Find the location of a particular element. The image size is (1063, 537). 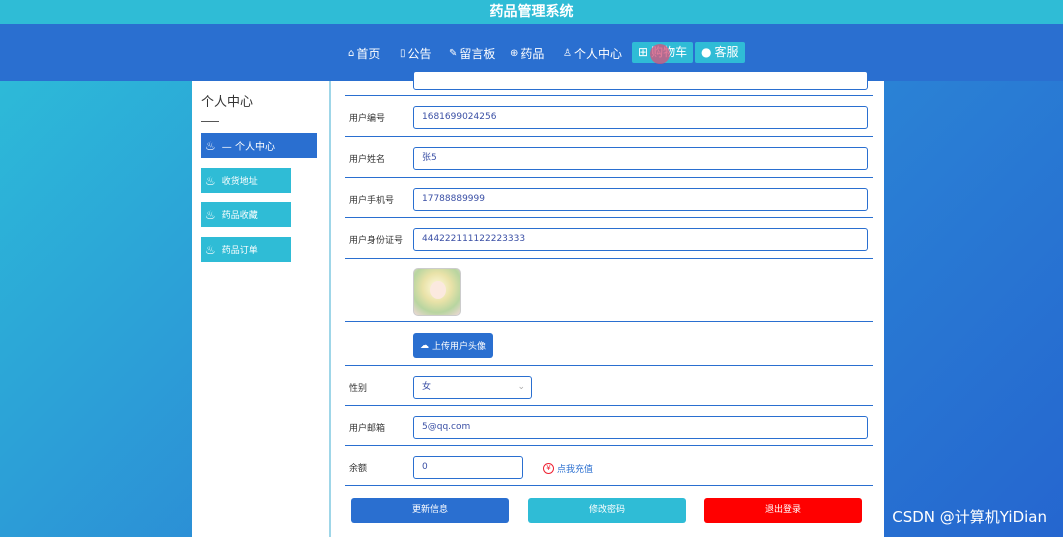

nav-messages: ✎ 留言板 is located at coordinates (472, 54).